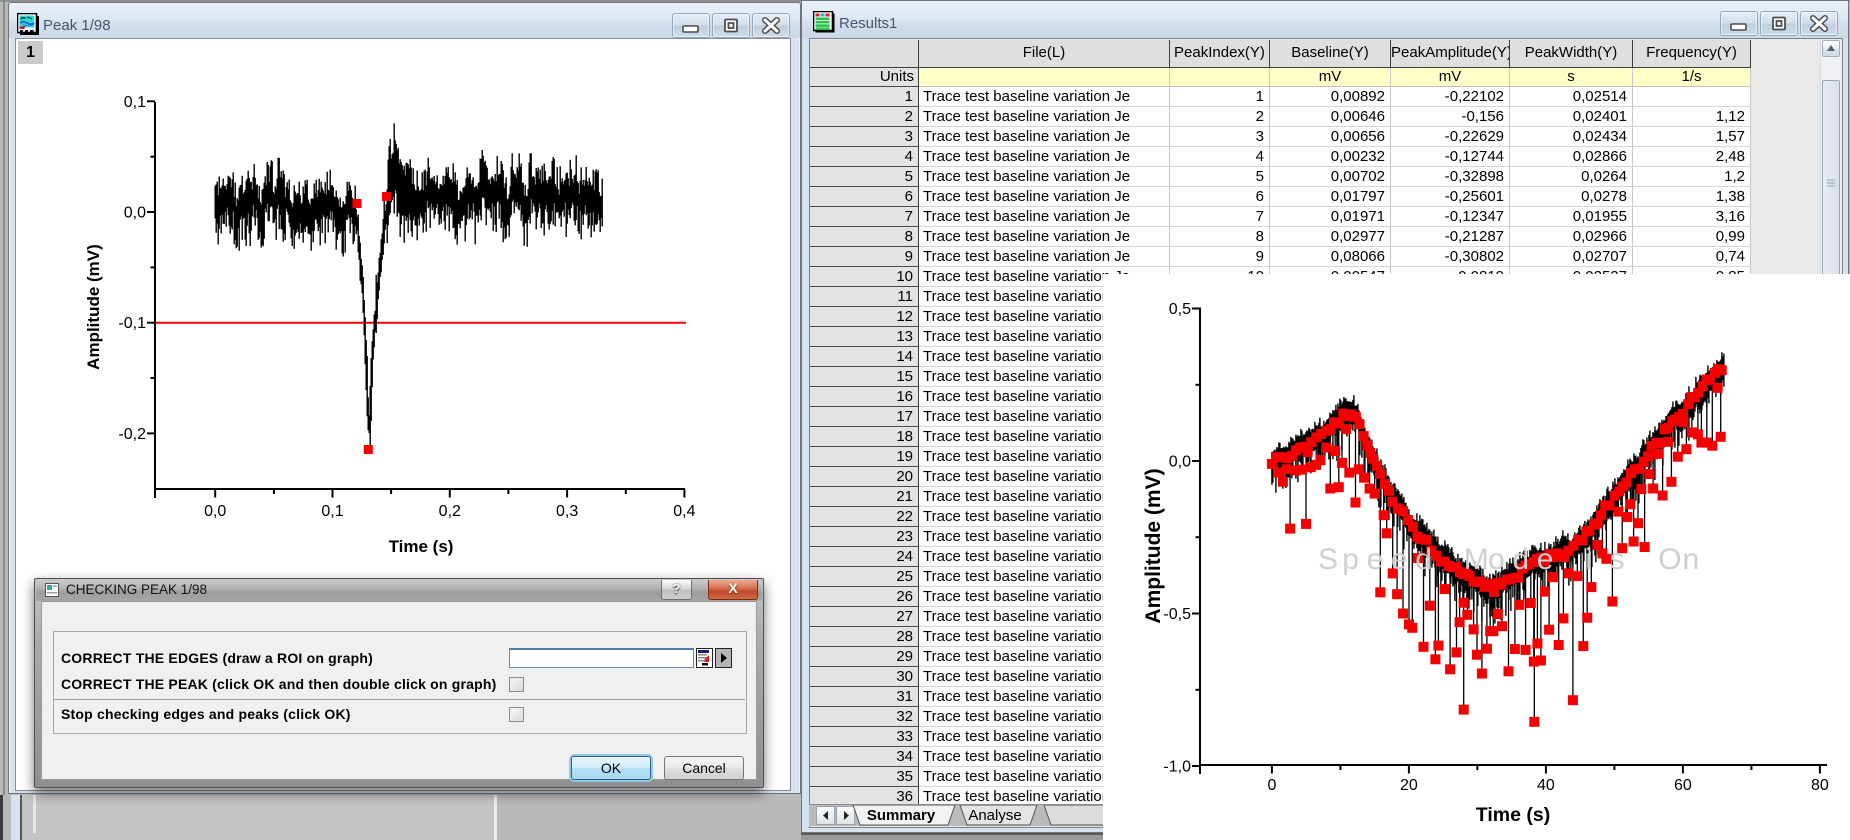 The width and height of the screenshot is (1850, 840). Describe the element at coordinates (1617, 559) in the screenshot. I see `svg-text: s` at that location.